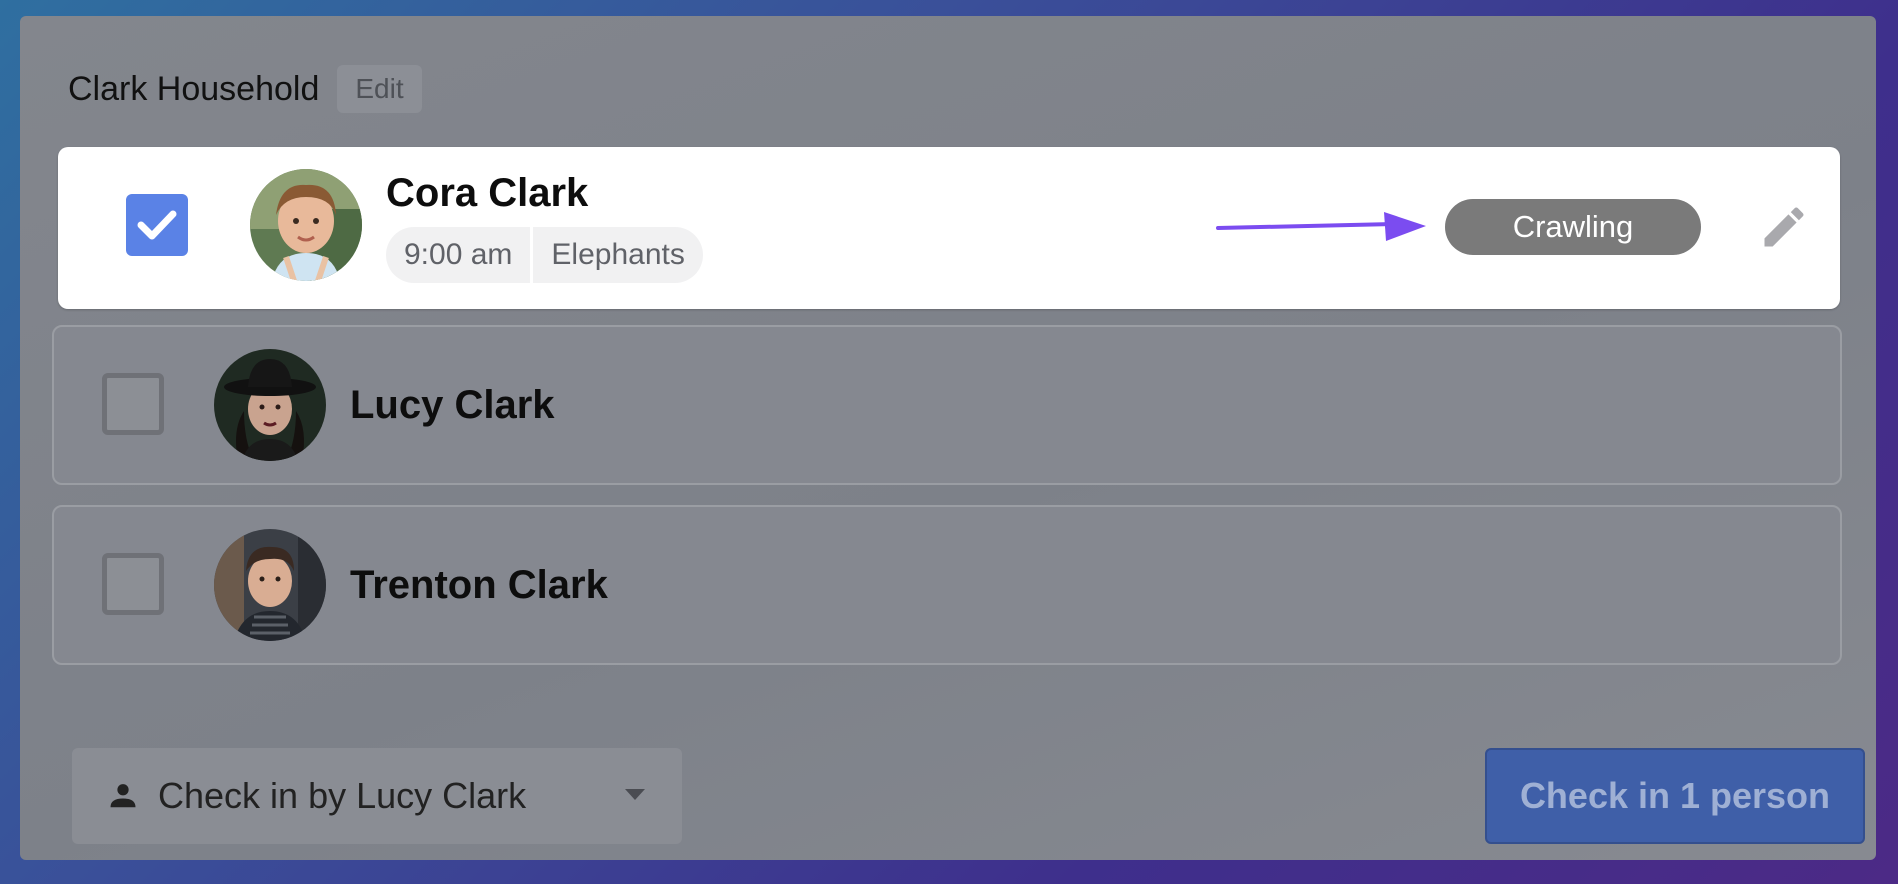  Describe the element at coordinates (1573, 227) in the screenshot. I see `status-badge: Crawling` at that location.